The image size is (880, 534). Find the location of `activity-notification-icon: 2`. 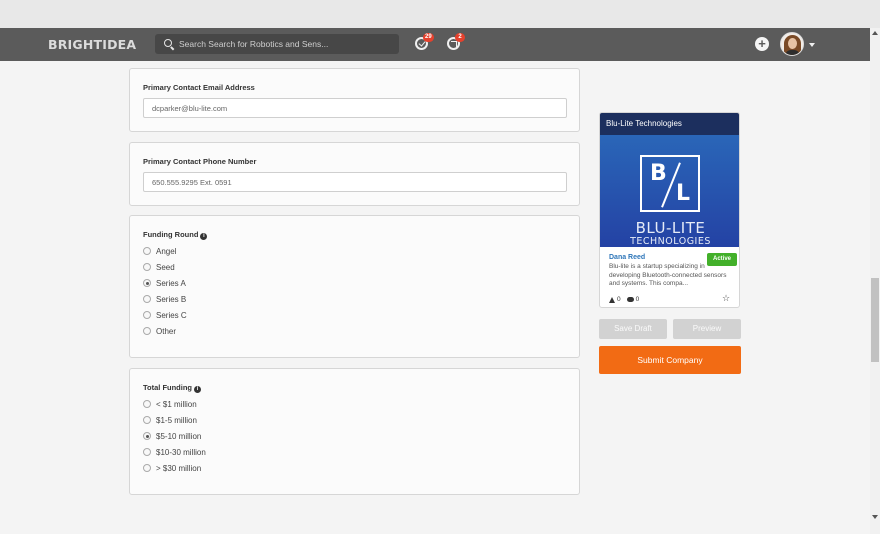

activity-notification-icon: 2 is located at coordinates (456, 41).